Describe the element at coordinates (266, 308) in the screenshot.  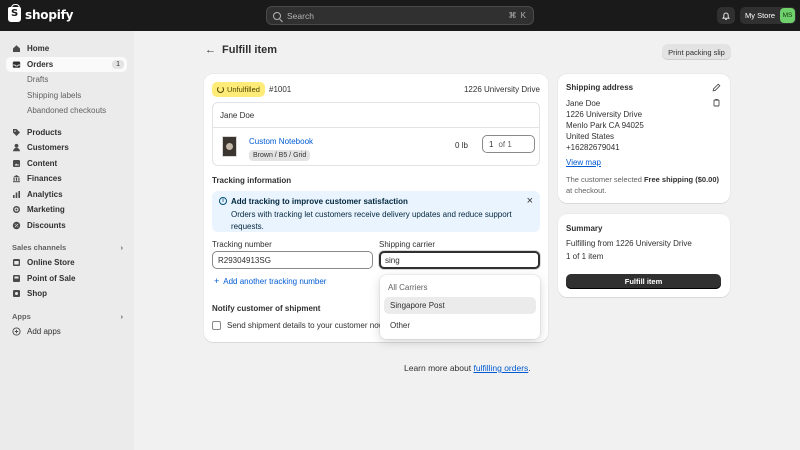
I see `notify-section-title: Notify customer of shipment` at that location.